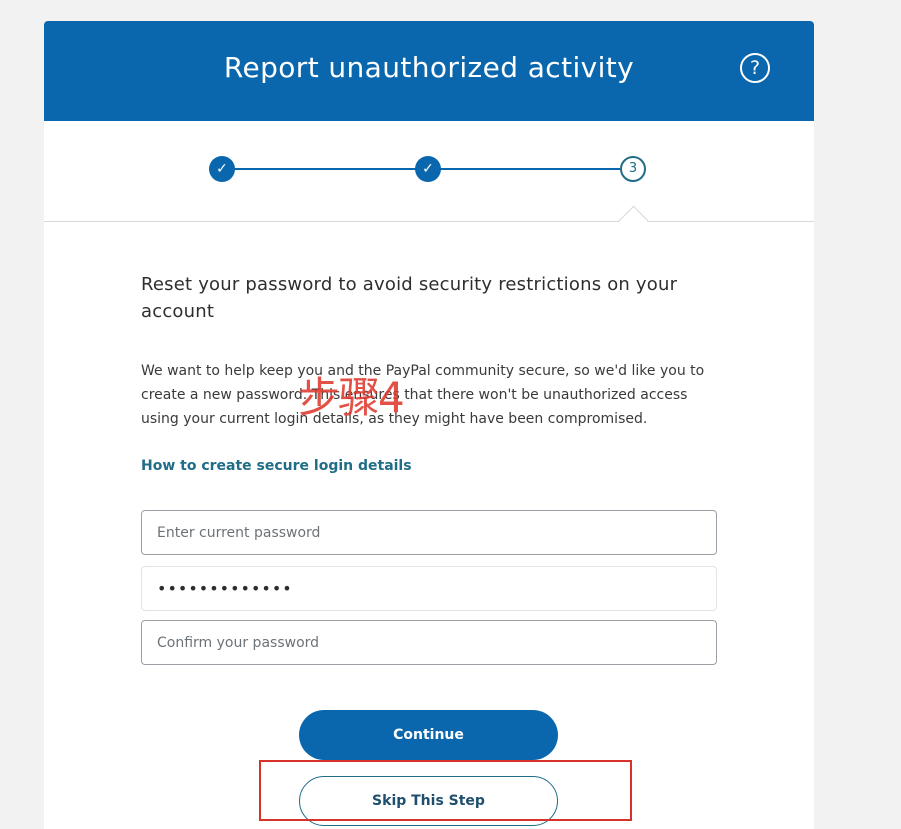 The width and height of the screenshot is (901, 829). Describe the element at coordinates (445, 790) in the screenshot. I see `annotation-highlight-box` at that location.